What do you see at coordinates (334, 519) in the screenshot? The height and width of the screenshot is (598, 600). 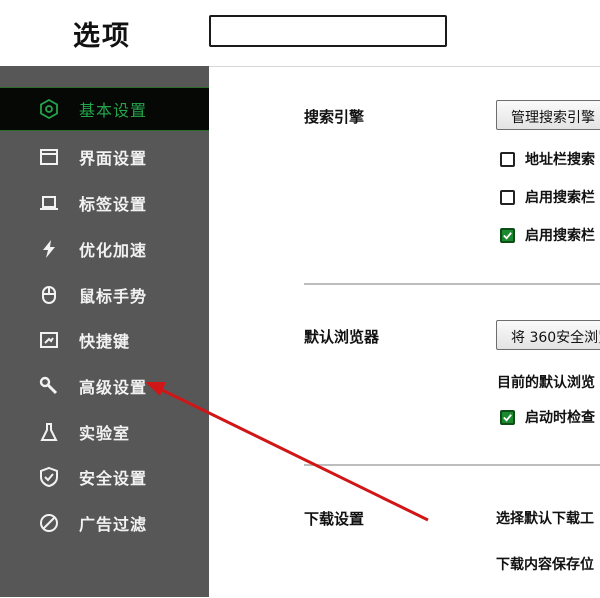 I see `download-settings-label: 下载设置` at bounding box center [334, 519].